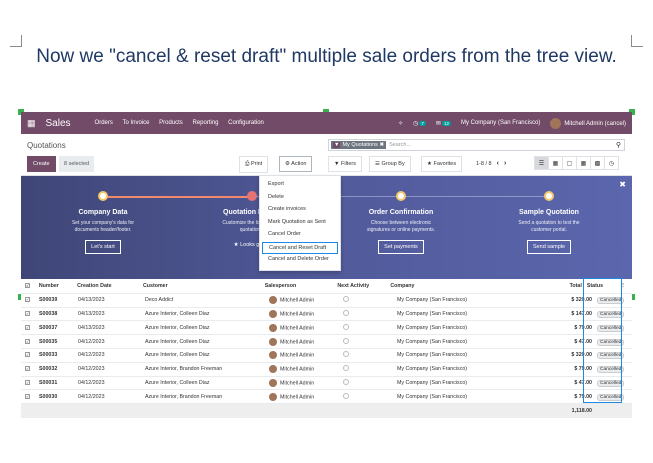 The height and width of the screenshot is (463, 653). What do you see at coordinates (505, 163) in the screenshot?
I see `next-icon: ›` at bounding box center [505, 163].